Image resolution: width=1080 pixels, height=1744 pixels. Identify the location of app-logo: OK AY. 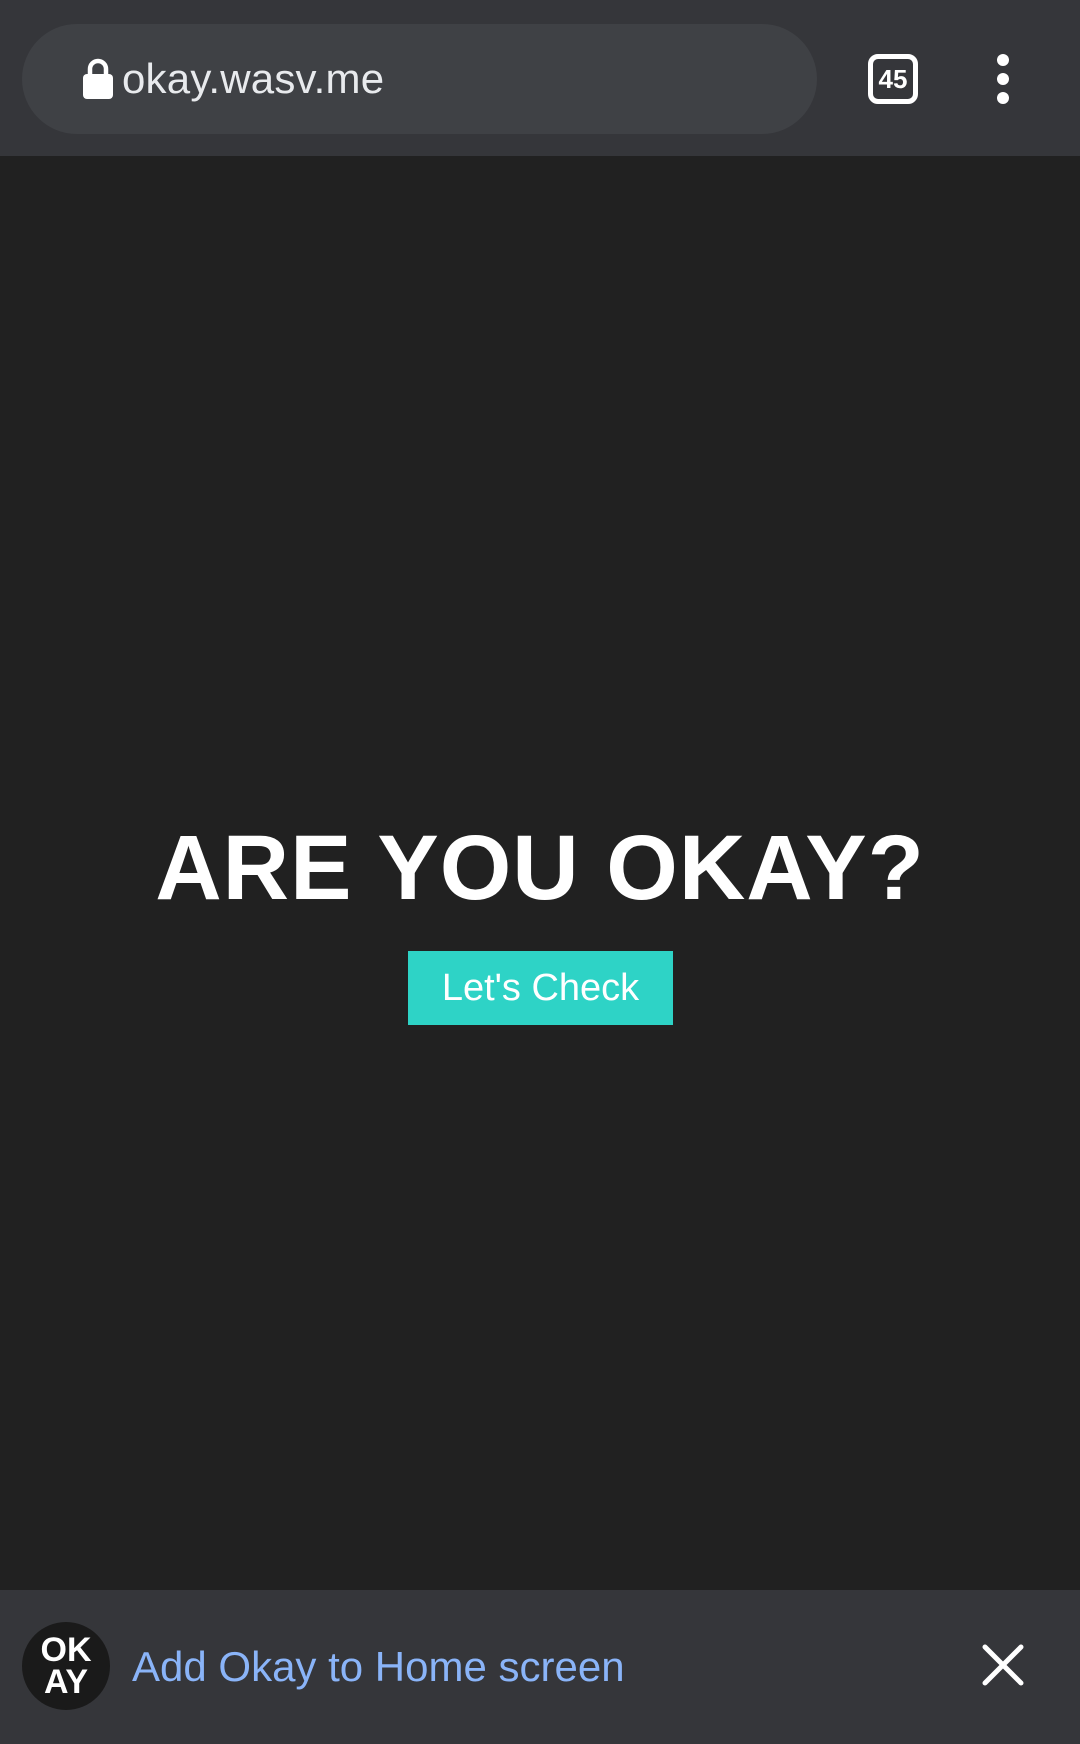
(66, 1666).